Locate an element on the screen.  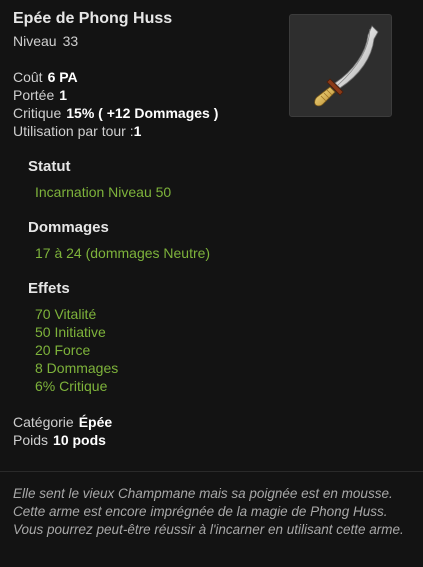
weight-value: 10 pods is located at coordinates (79, 440).